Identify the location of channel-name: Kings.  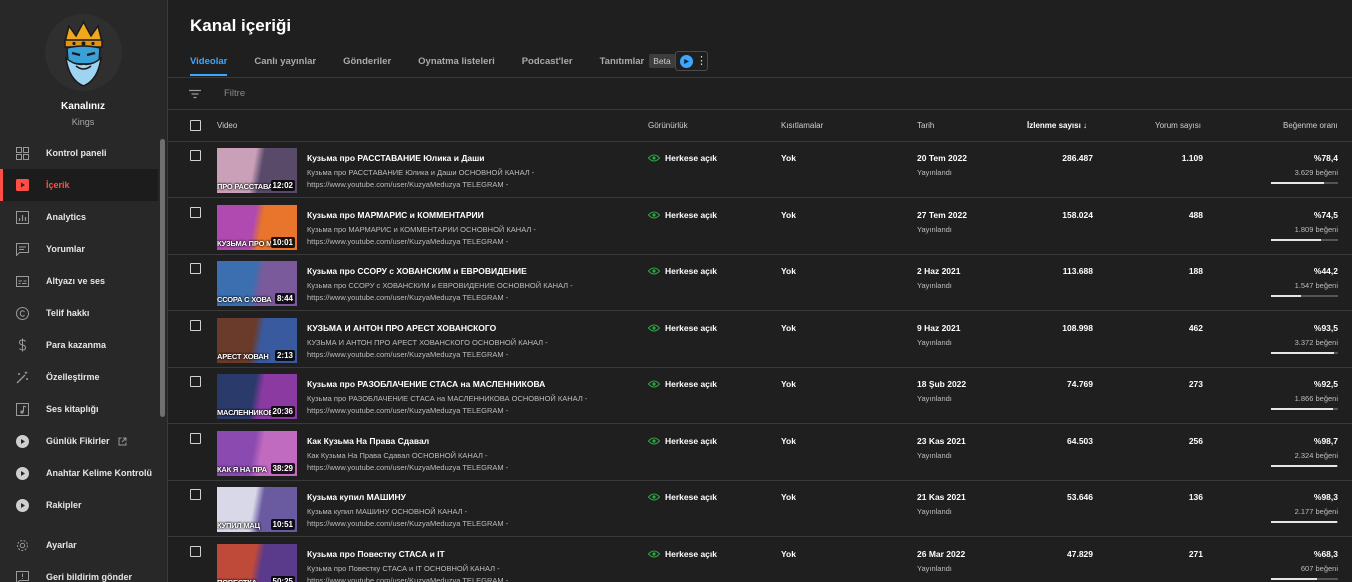
(83, 122).